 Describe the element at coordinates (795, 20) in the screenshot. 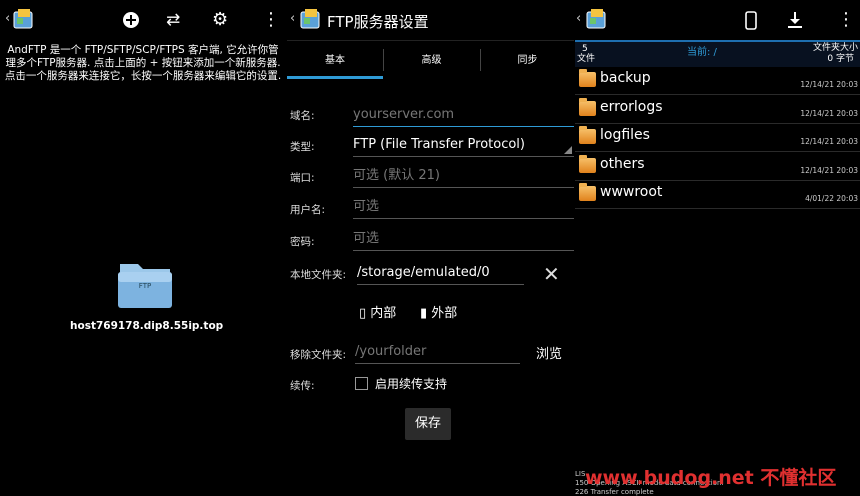

I see `download-icon` at that location.